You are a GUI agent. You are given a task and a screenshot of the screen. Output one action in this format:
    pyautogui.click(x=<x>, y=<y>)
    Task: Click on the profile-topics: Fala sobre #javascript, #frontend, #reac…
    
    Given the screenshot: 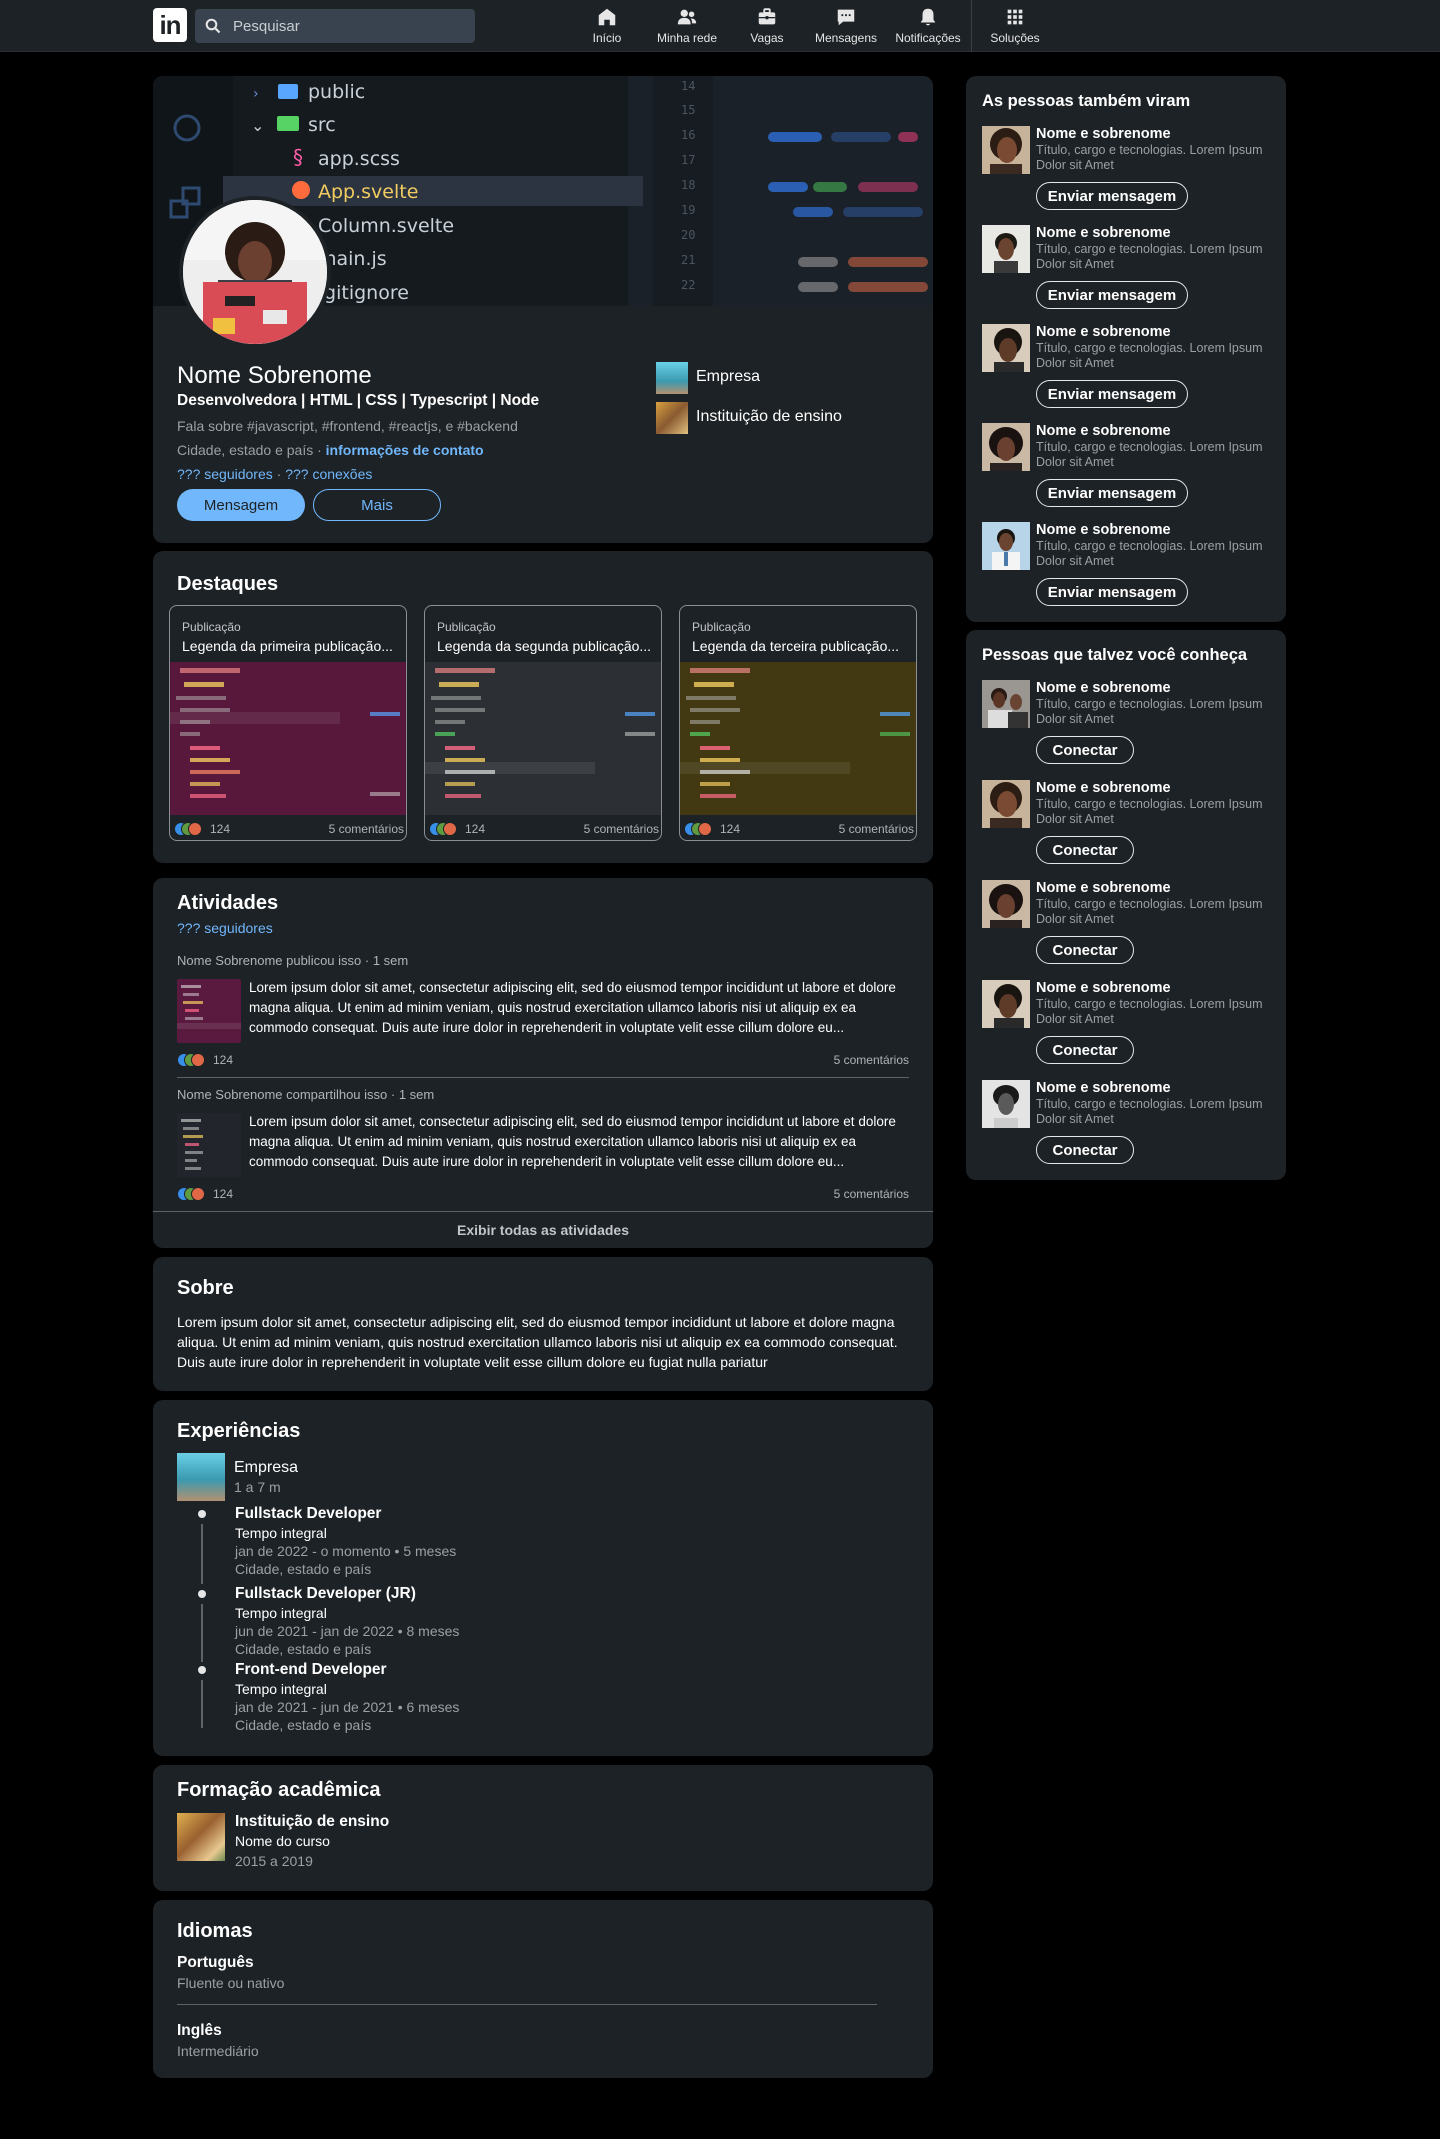 What is the action you would take?
    pyautogui.click(x=347, y=426)
    